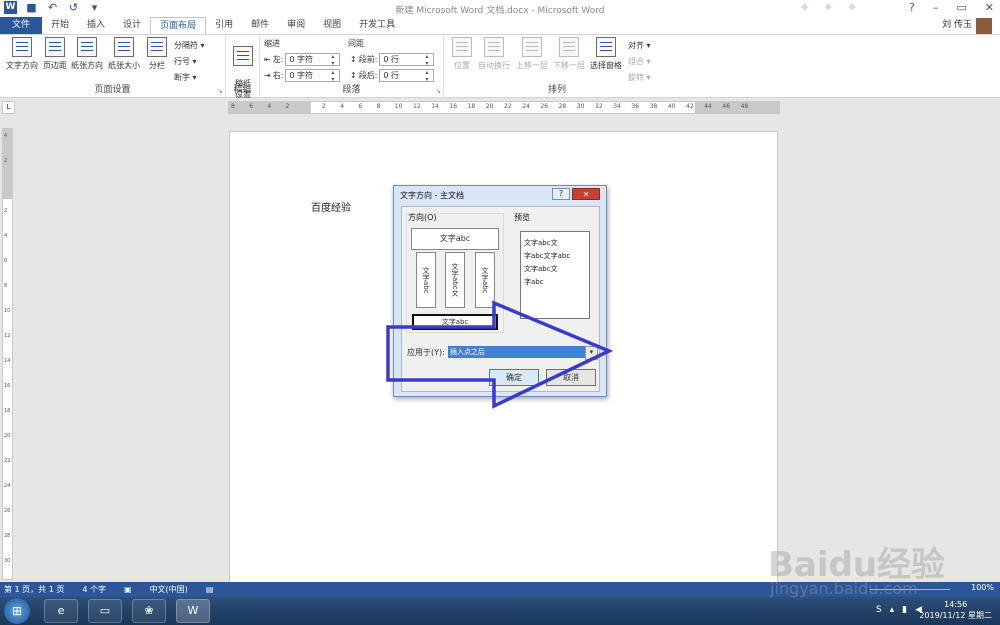 The height and width of the screenshot is (625, 1000). What do you see at coordinates (356, 43) in the screenshot?
I see `spacing-title: 间距` at bounding box center [356, 43].